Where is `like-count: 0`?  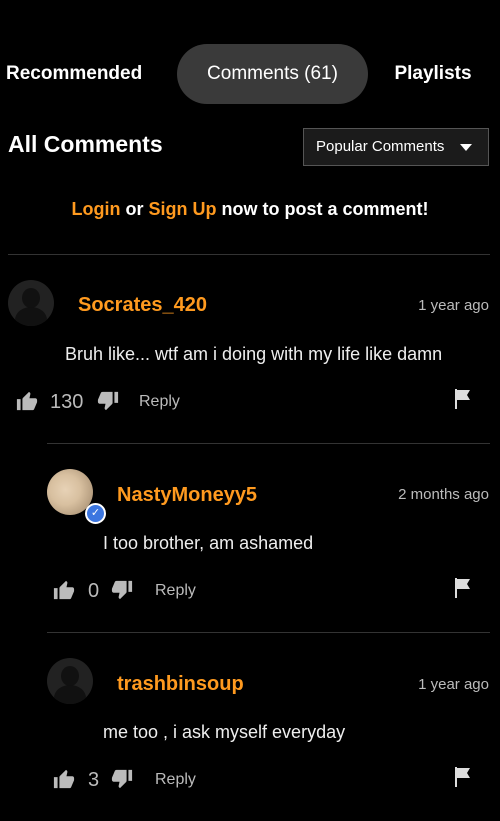 like-count: 0 is located at coordinates (94, 591).